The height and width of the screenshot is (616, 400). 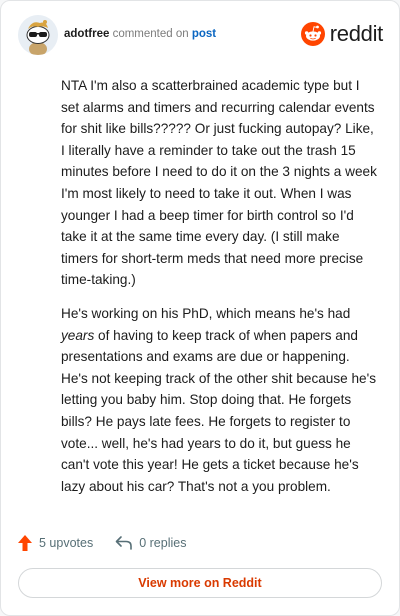 I want to click on view-more-button: View more on Reddit, so click(x=200, y=583).